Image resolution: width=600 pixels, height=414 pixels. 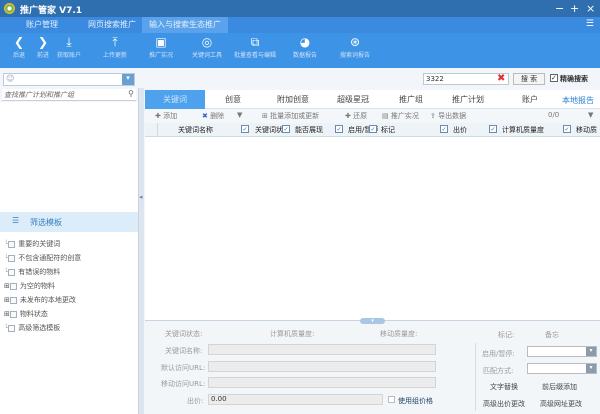 I want to click on mobile-url-input, so click(x=322, y=382).